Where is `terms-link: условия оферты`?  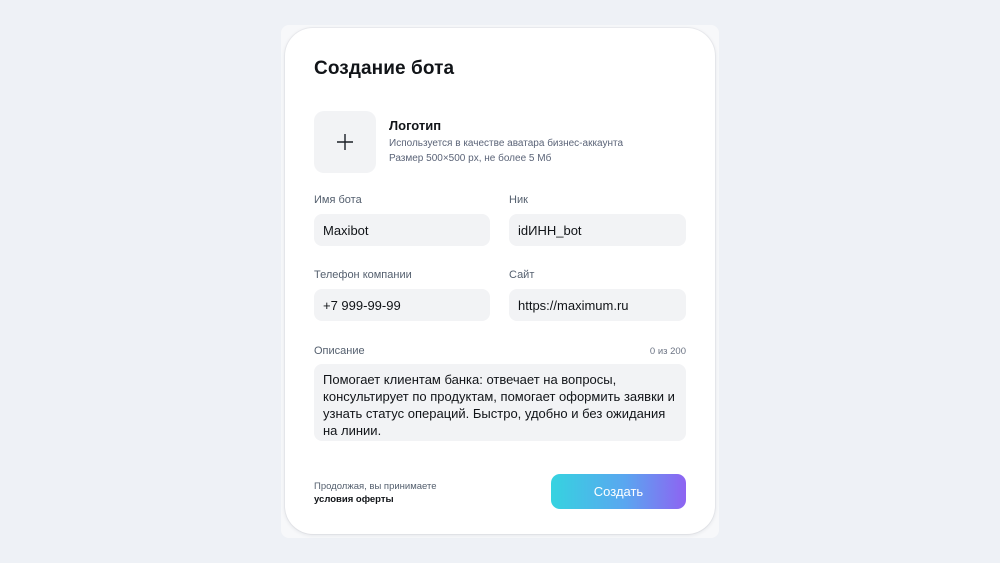
terms-link: условия оферты is located at coordinates (354, 499).